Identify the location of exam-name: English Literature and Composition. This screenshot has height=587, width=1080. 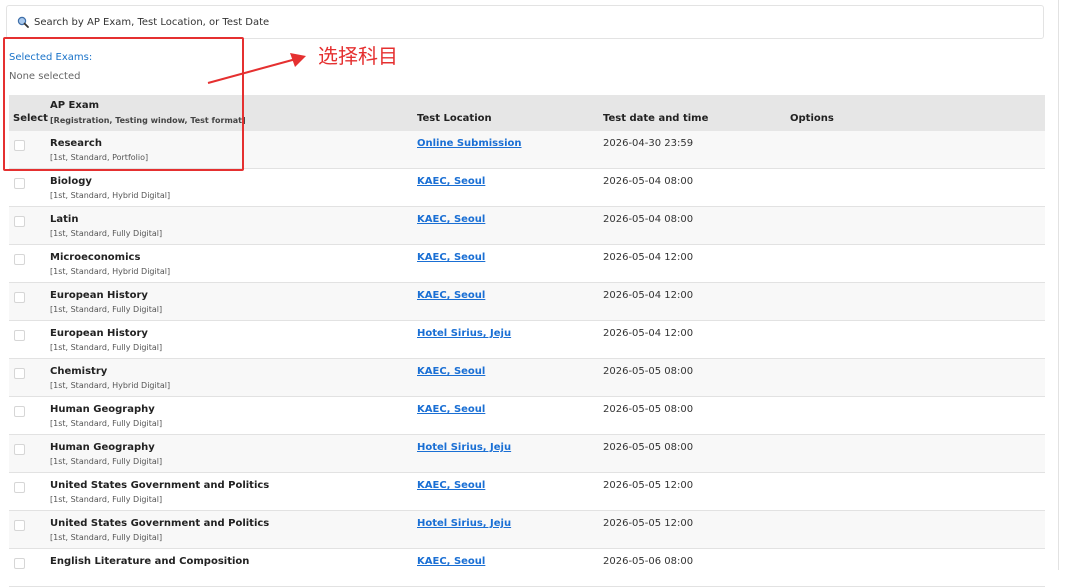
(150, 561).